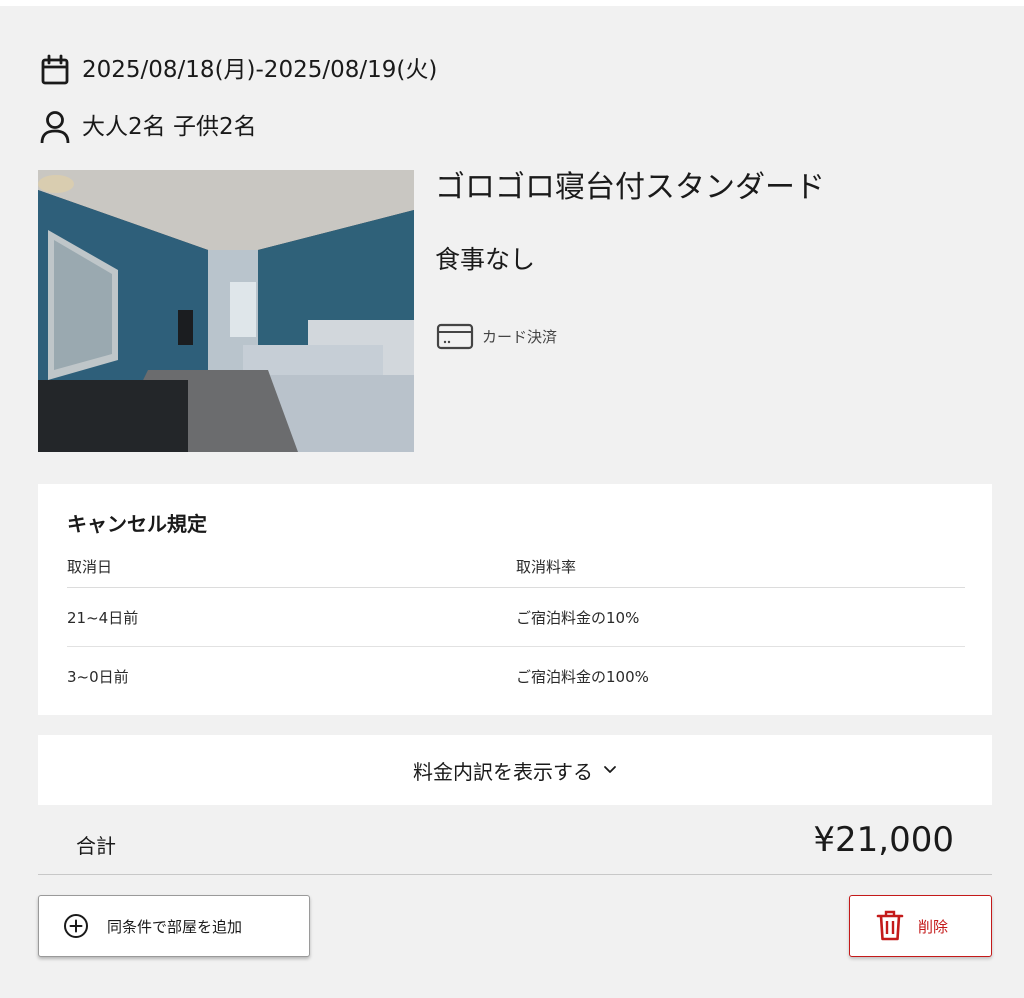 This screenshot has height=998, width=1024. I want to click on add-room-label: 同条件で部屋を追加, so click(175, 926).